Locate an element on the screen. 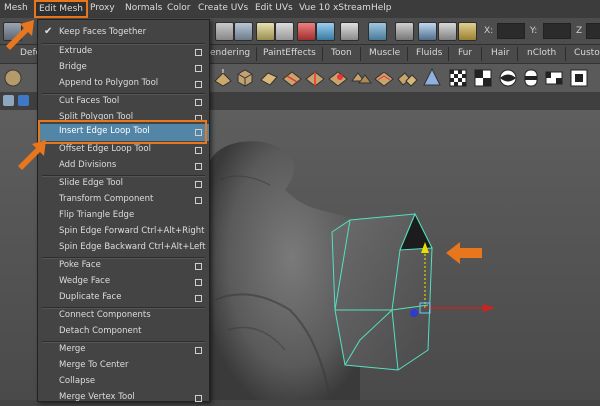  checker-uv-icon is located at coordinates (458, 78).